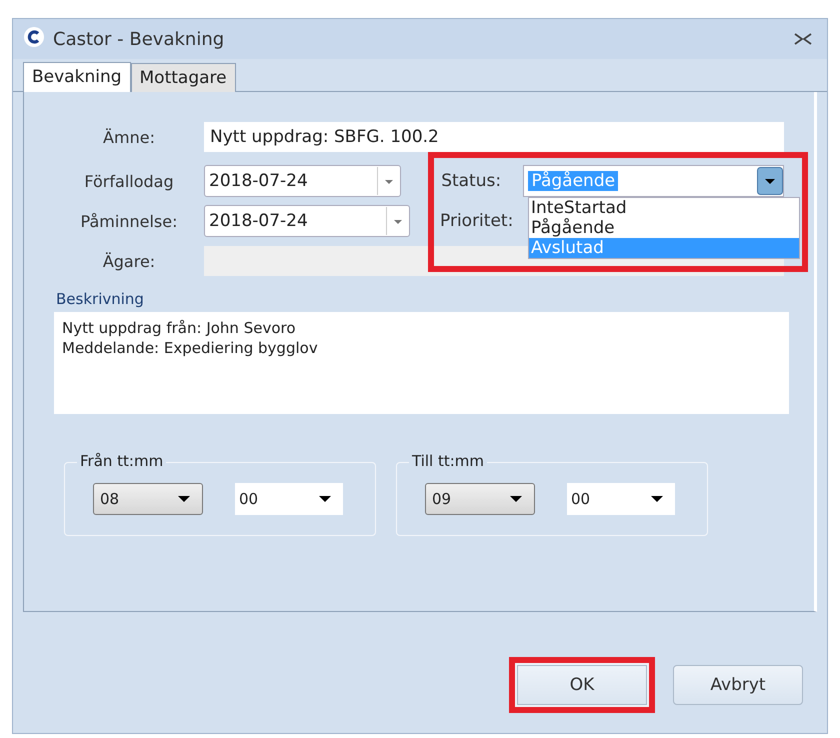 This screenshot has width=840, height=738. I want to click on reminder-date-field: 2018-07-24, so click(307, 221).